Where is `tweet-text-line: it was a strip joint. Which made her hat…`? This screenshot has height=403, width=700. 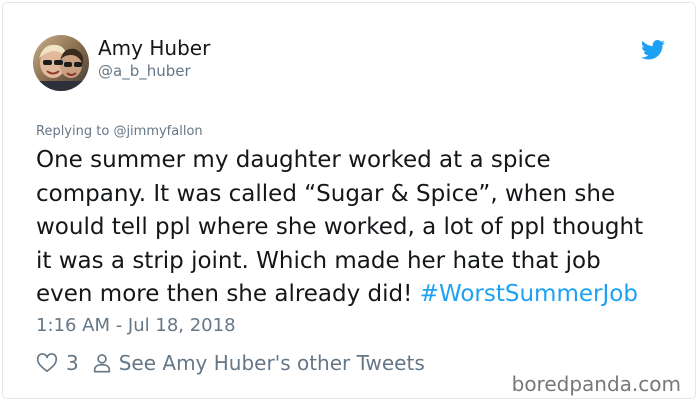 tweet-text-line: it was a strip joint. Which made her hat… is located at coordinates (318, 260).